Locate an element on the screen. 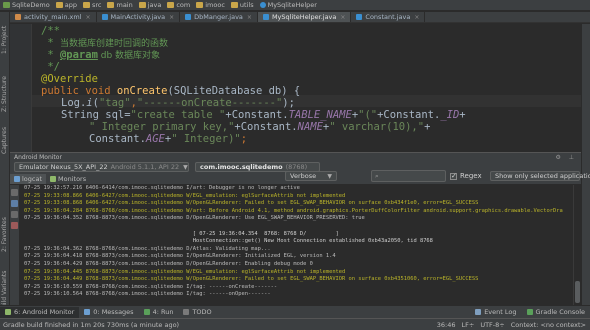 The height and width of the screenshot is (330, 590). caret-position: 36:46 is located at coordinates (446, 325).